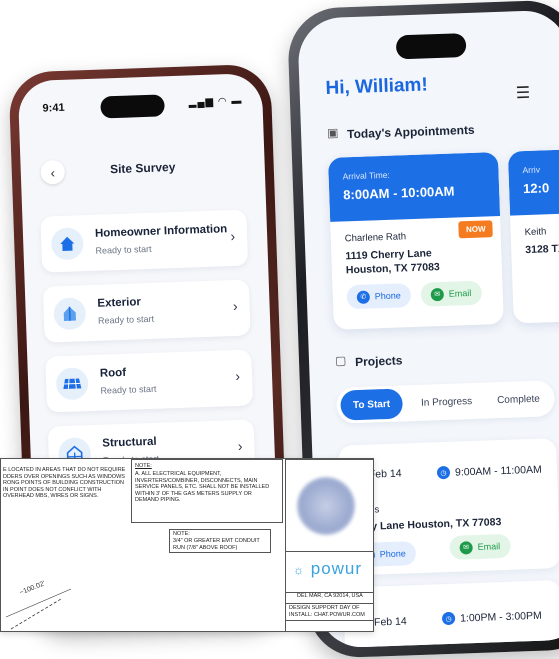 This screenshot has width=559, height=659. Describe the element at coordinates (535, 232) in the screenshot. I see `customer-name: Keith` at that location.